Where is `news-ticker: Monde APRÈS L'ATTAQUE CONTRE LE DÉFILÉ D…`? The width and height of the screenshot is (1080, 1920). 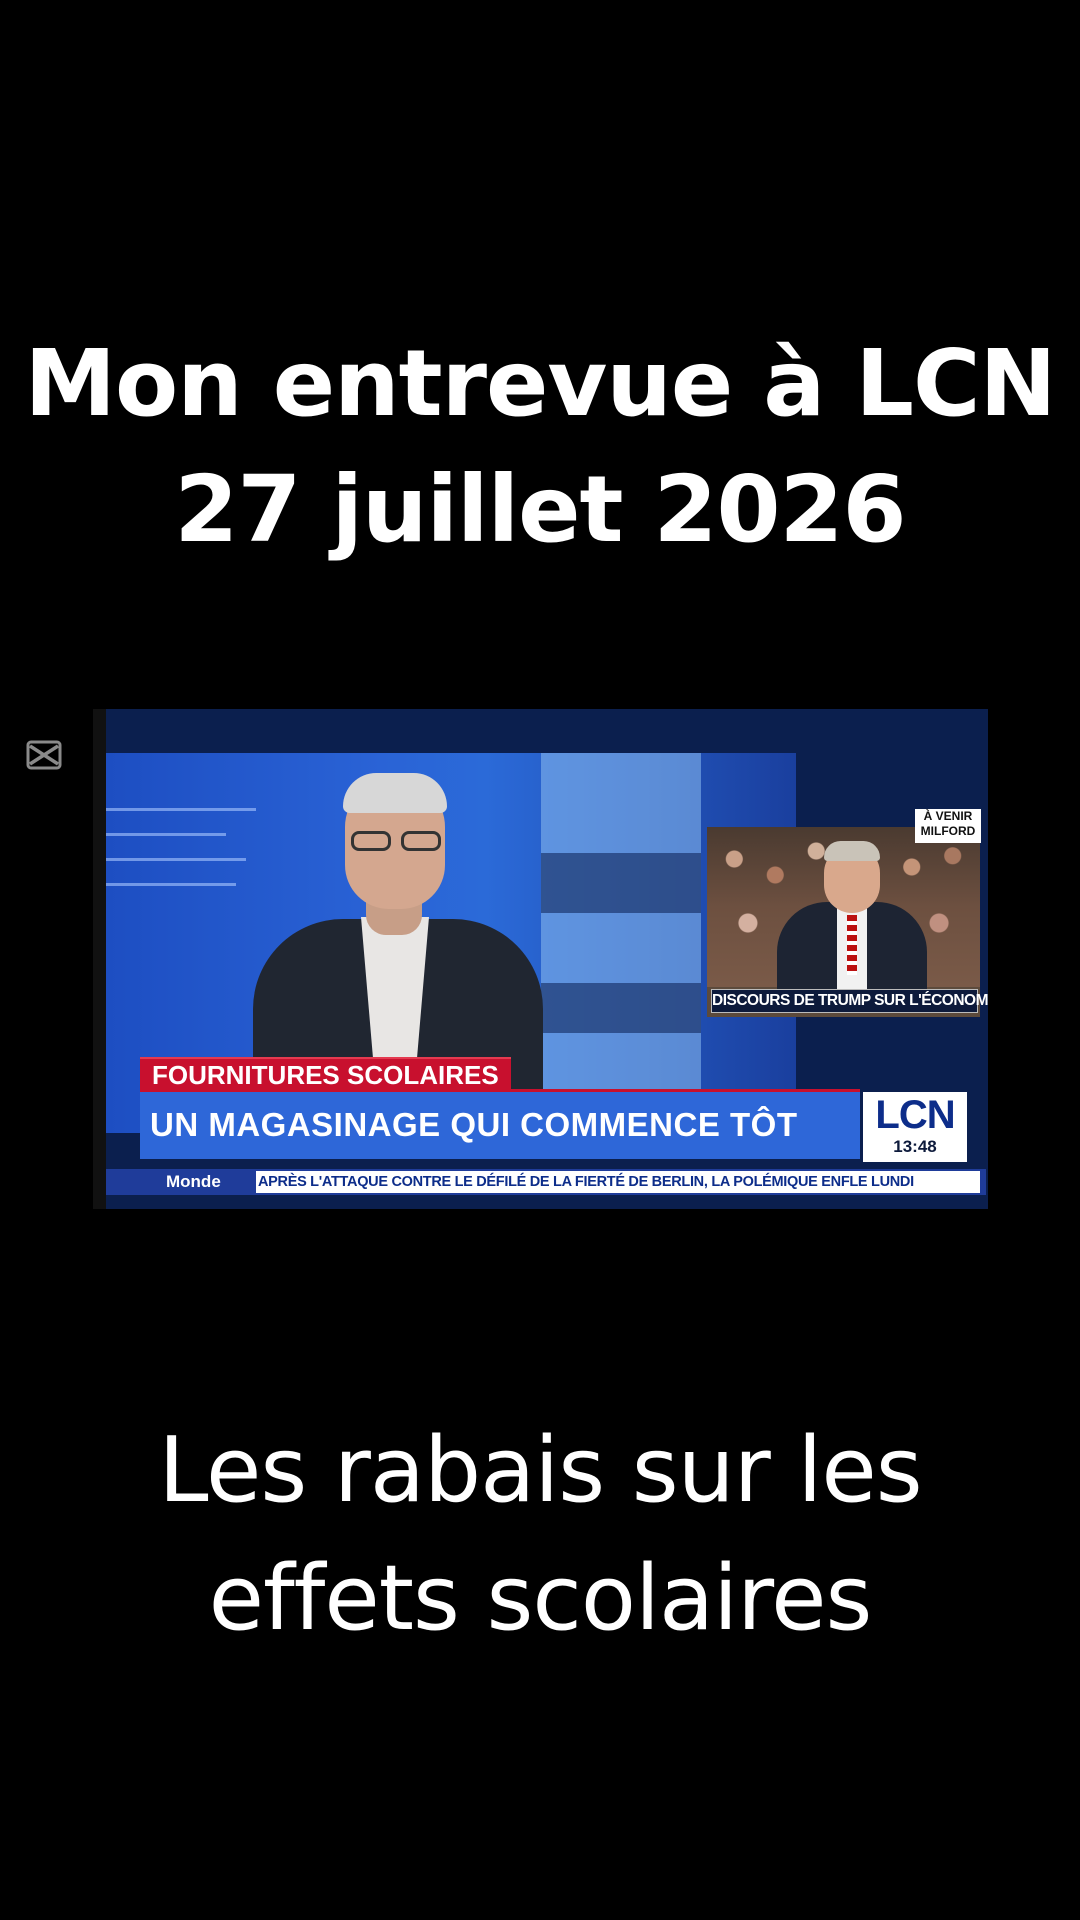
news-ticker: Monde APRÈS L'ATTAQUE CONTRE LE DÉFILÉ D… is located at coordinates (546, 1182).